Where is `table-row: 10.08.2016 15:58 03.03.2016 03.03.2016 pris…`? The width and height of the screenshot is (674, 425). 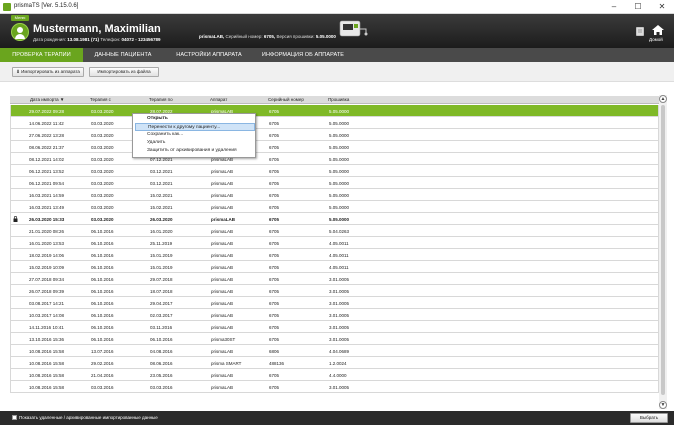
table-row: 10.08.2016 15:58 03.03.2016 03.03.2016 pris… is located at coordinates (334, 387).